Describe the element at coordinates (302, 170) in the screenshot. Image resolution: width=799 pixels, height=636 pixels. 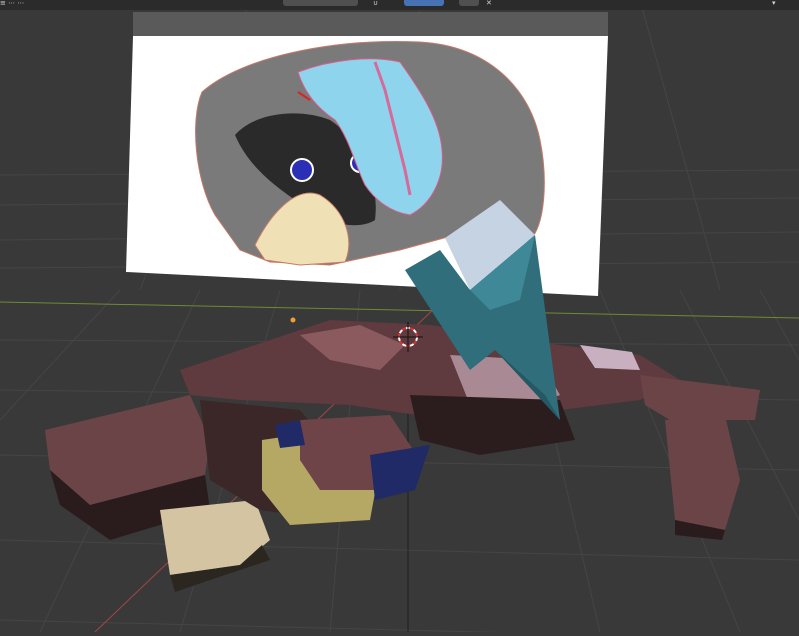
I see `drawing-eye-left` at that location.